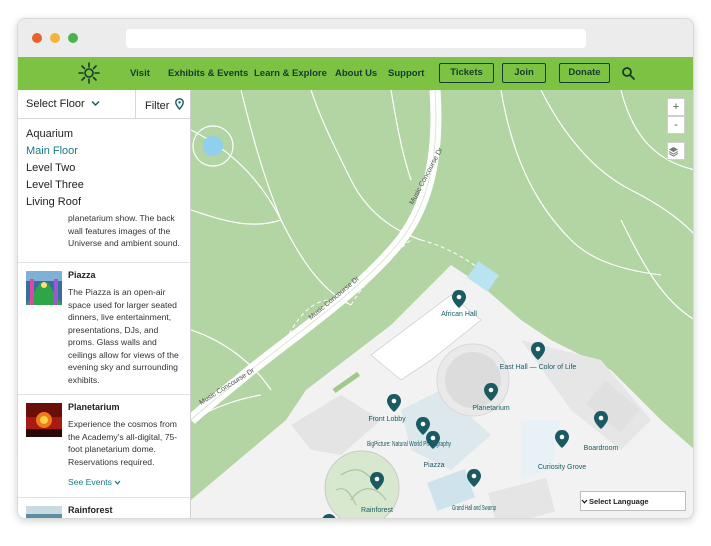 This screenshot has height=546, width=711. Describe the element at coordinates (433, 465) in the screenshot. I see `poi-label: Piazza` at that location.